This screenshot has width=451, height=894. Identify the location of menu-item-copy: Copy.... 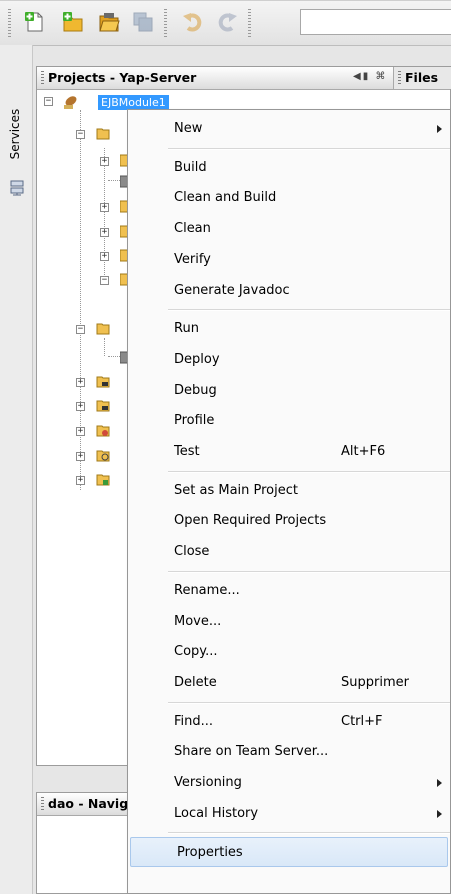
(289, 652).